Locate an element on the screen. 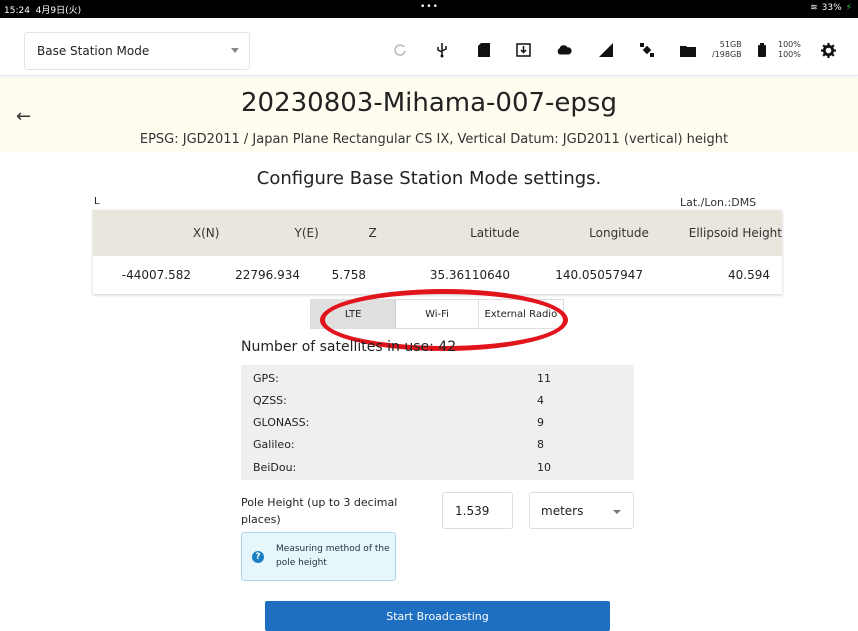 The image size is (858, 631). percent-info: 100% 100% is located at coordinates (789, 50).